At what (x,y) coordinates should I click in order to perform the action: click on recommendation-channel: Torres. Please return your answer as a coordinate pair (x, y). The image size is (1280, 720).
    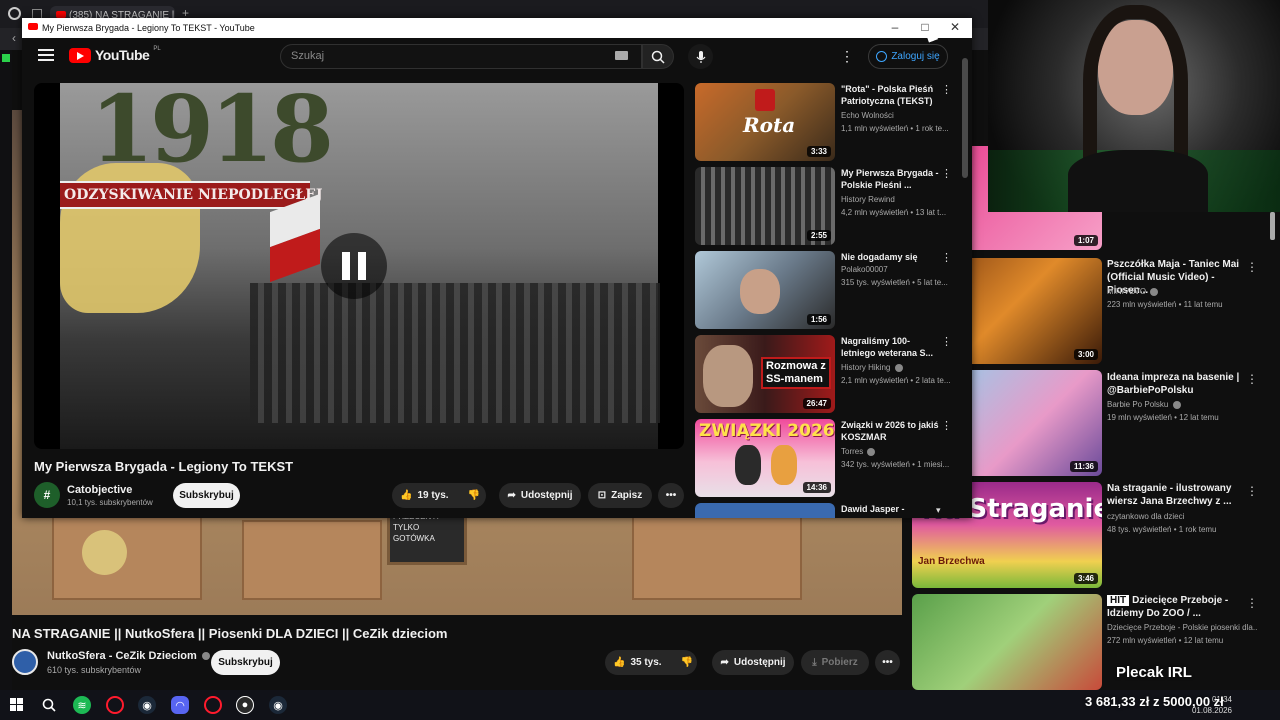
    Looking at the image, I should click on (858, 451).